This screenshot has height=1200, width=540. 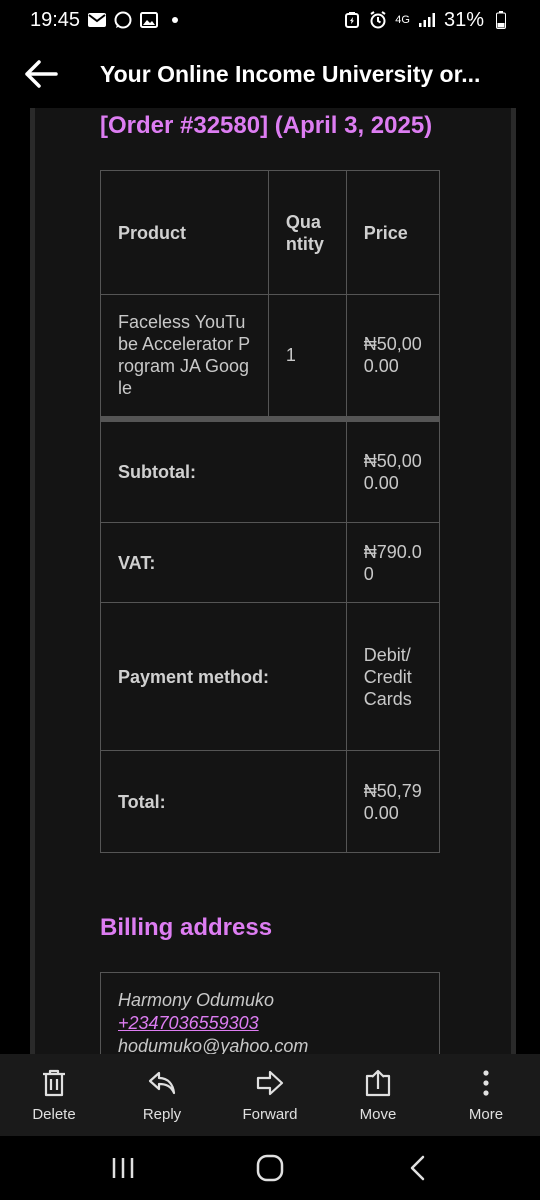 I want to click on delete-button: Delete, so click(x=54, y=1095).